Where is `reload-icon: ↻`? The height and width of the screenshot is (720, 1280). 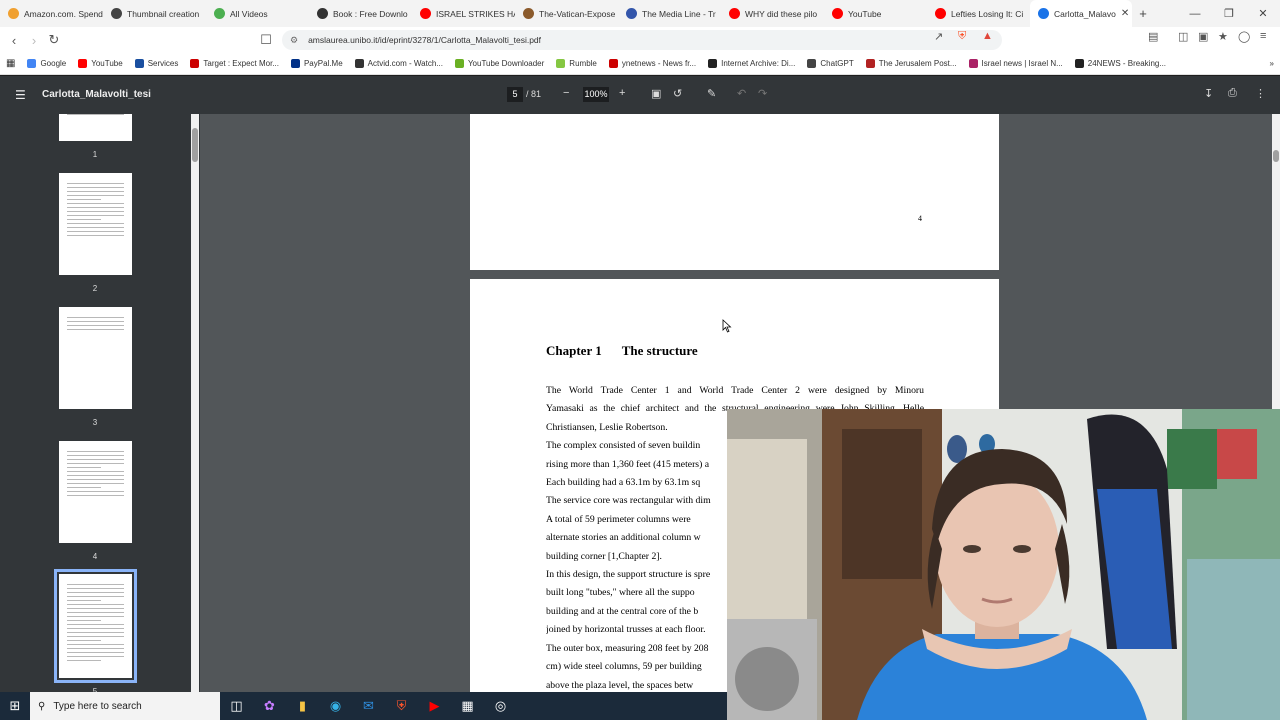
reload-icon: ↻ is located at coordinates (54, 40).